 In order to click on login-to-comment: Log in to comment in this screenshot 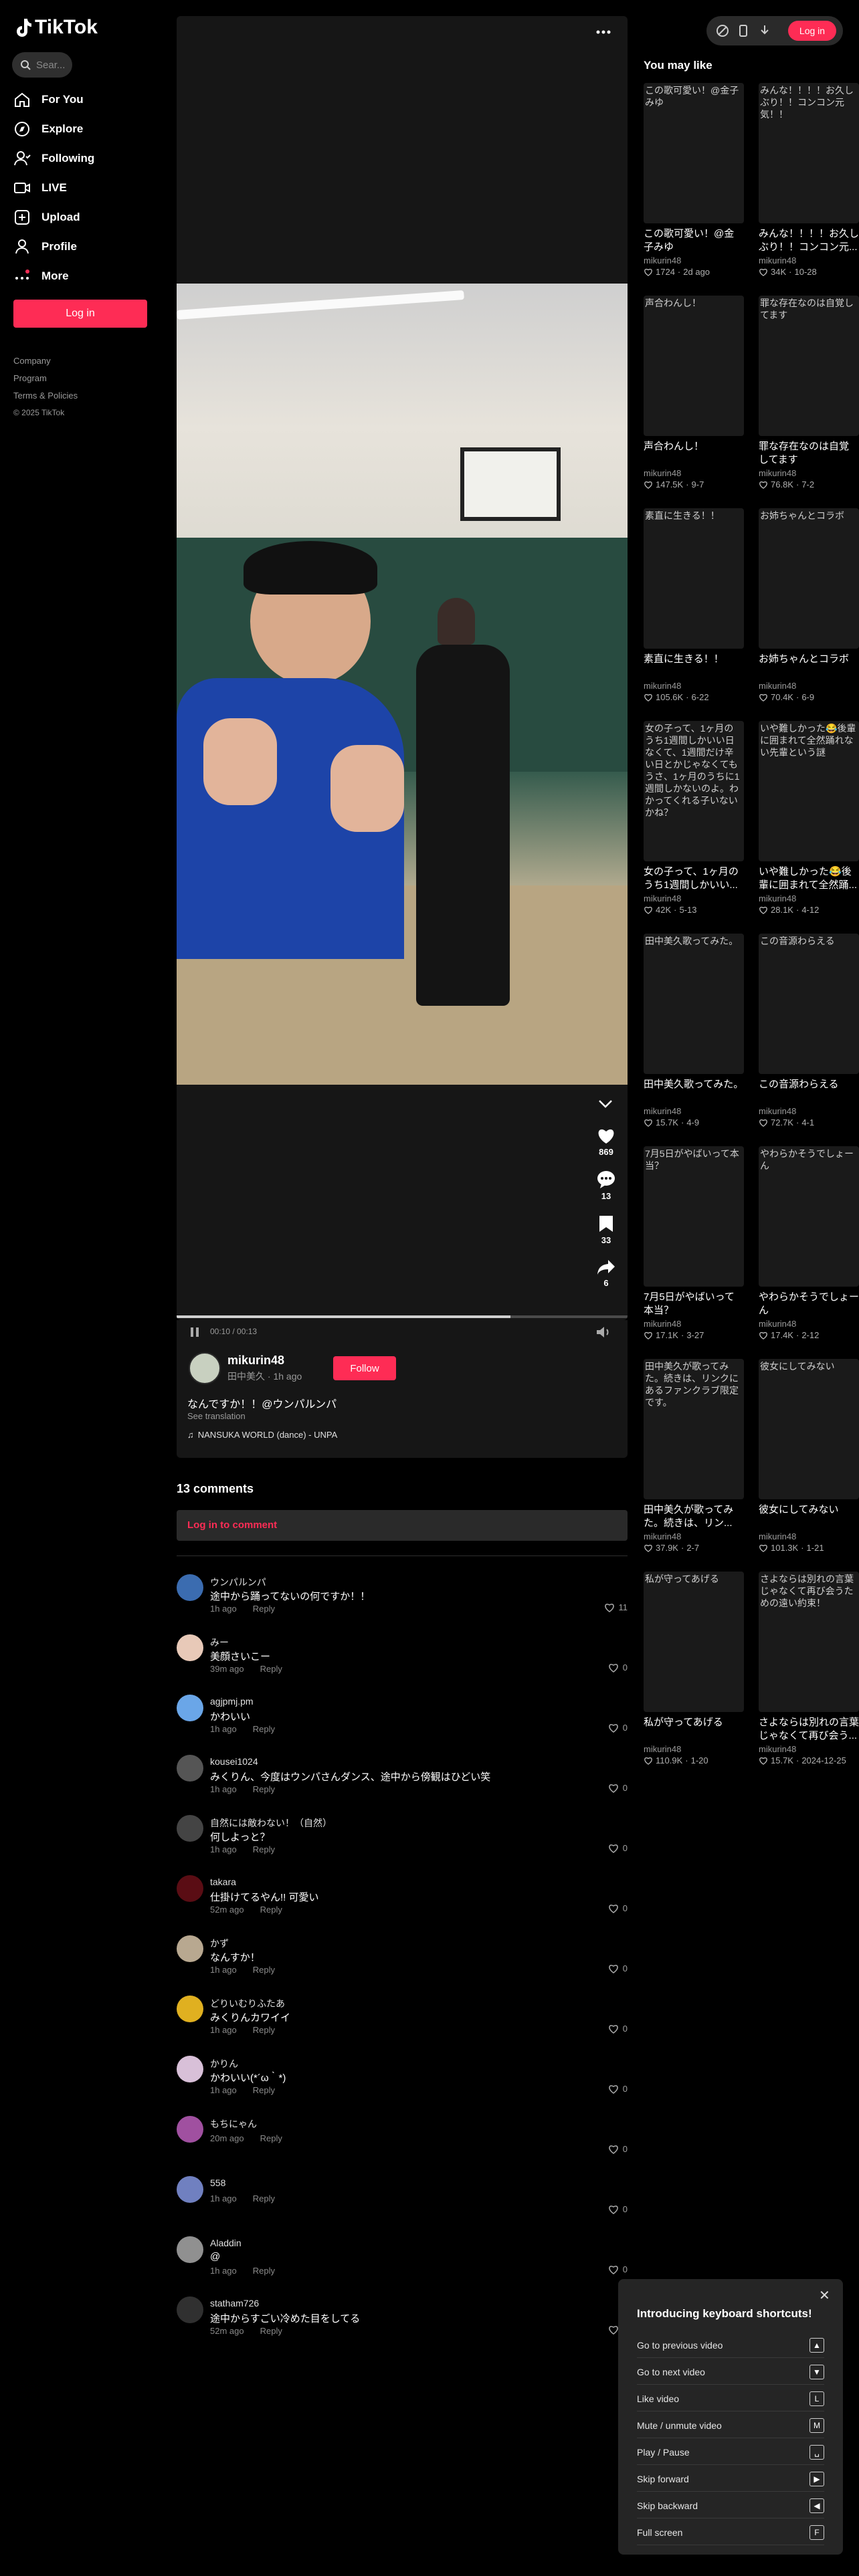, I will do `click(402, 1525)`.